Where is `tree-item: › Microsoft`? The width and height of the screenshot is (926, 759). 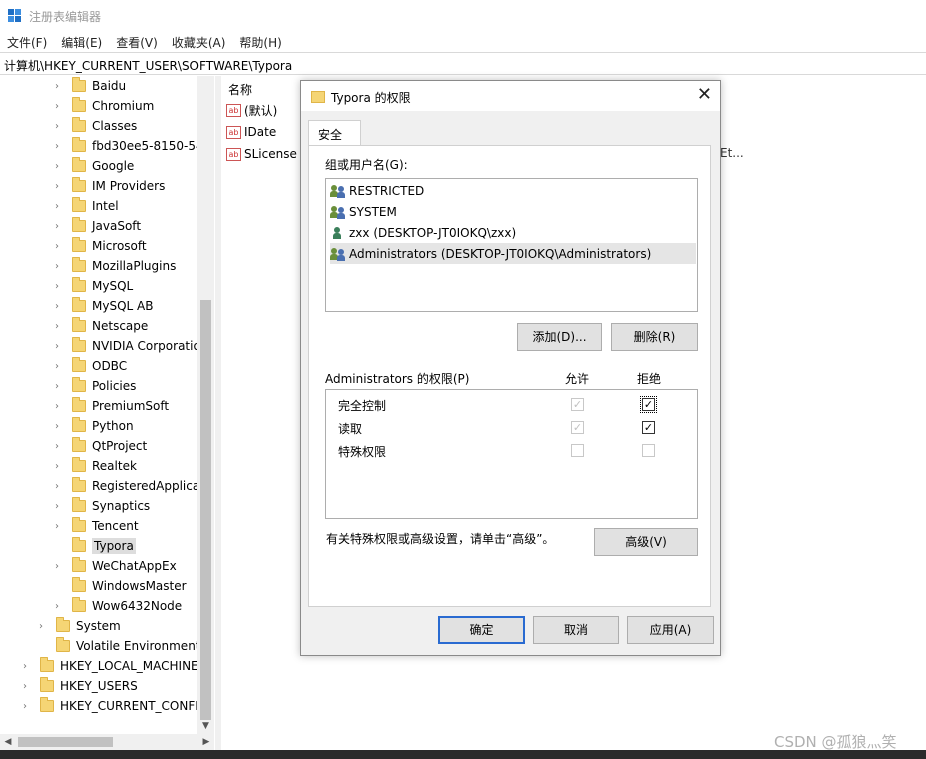
tree-item: › Microsoft is located at coordinates (99, 246).